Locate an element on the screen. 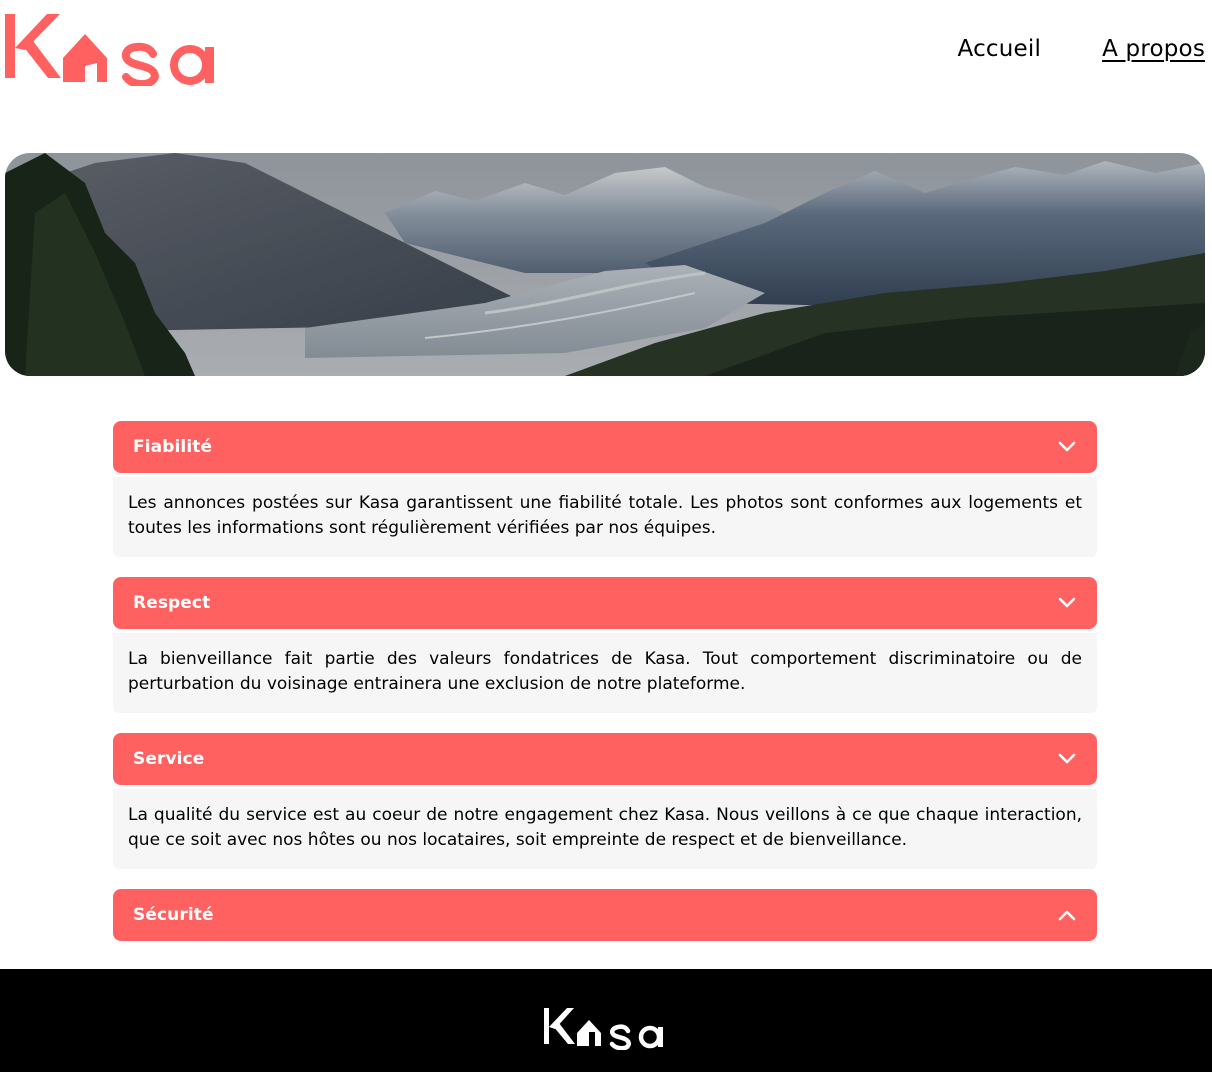 The height and width of the screenshot is (1072, 1212). nav-link-a-propos: A propos is located at coordinates (1153, 49).